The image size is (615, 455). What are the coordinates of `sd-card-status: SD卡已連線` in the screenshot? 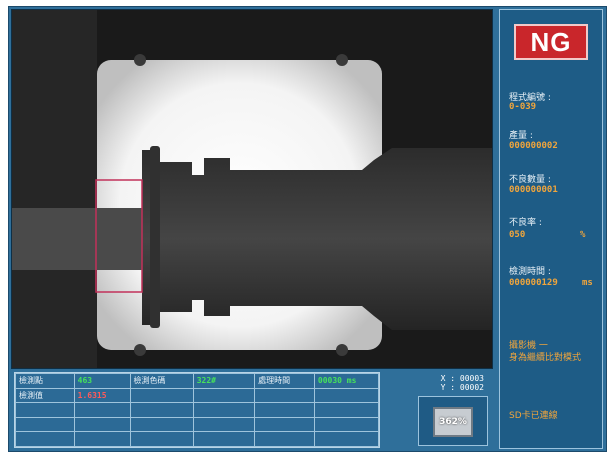 It's located at (533, 416).